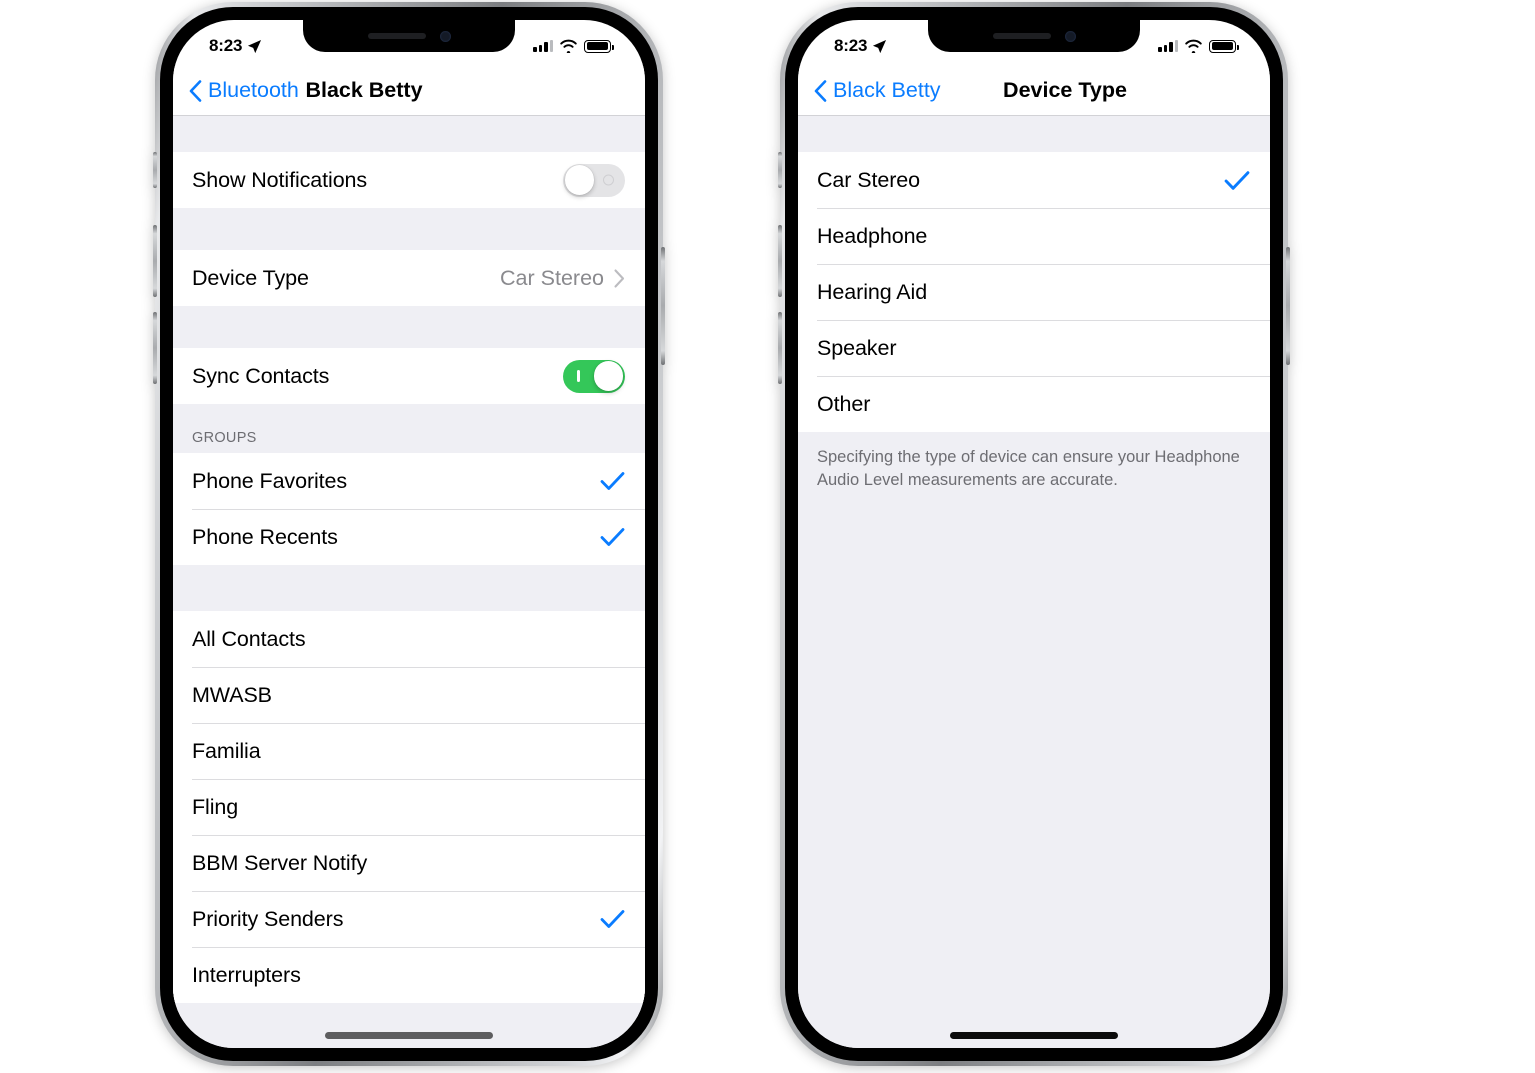 The image size is (1535, 1073). I want to click on notifications-group: Show Notifications, so click(409, 180).